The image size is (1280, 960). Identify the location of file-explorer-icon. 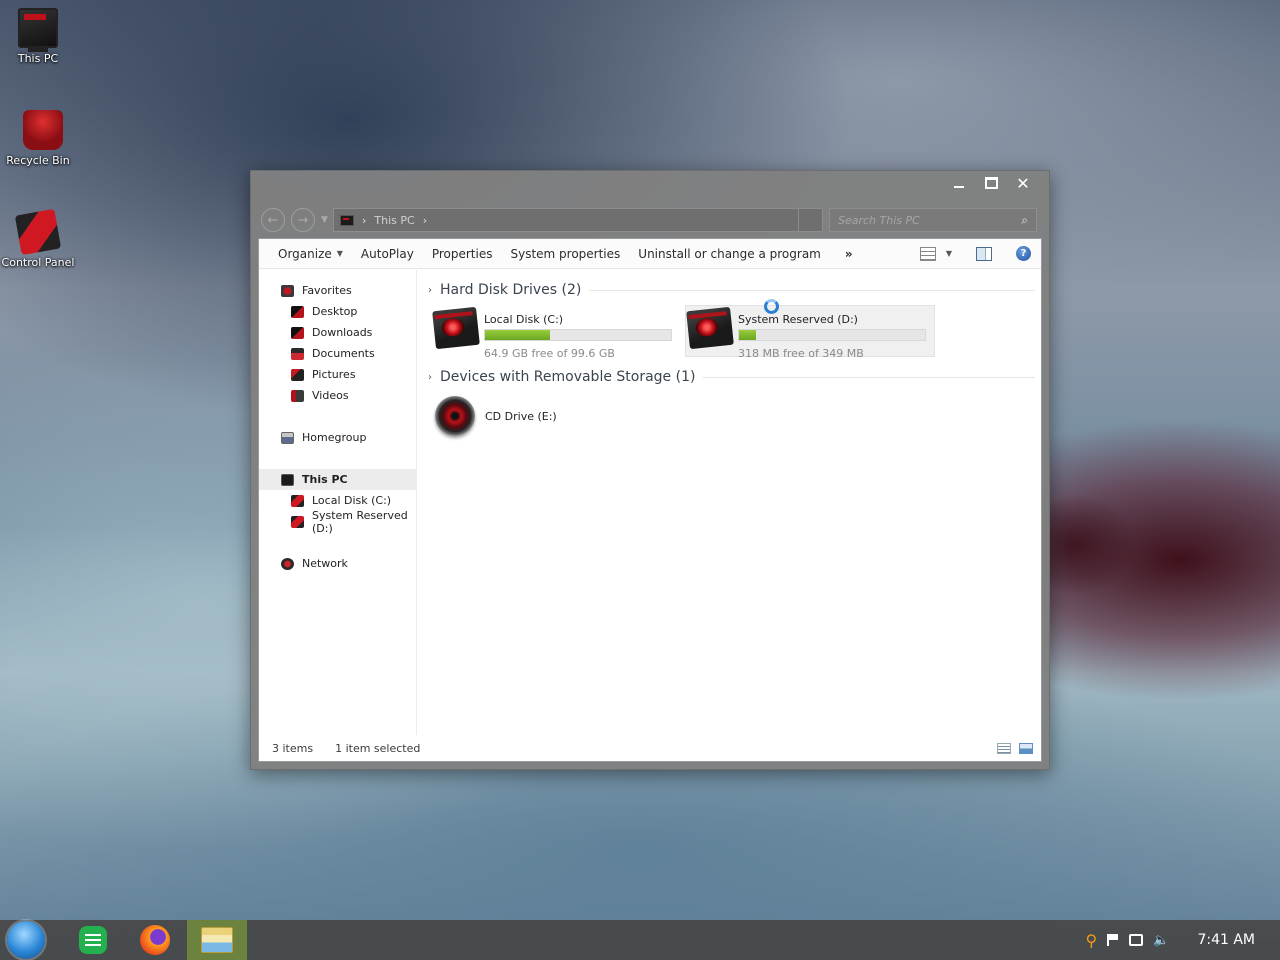
(217, 940).